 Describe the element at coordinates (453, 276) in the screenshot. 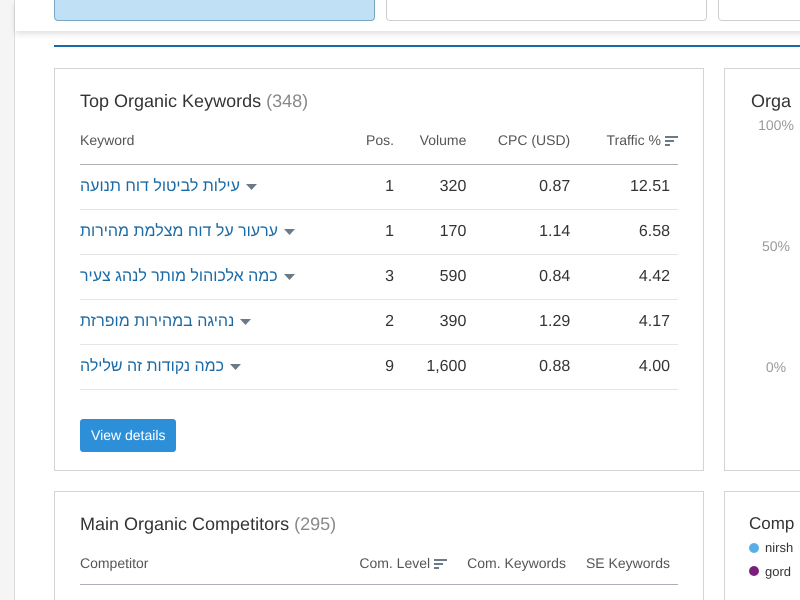

I see `table-cell: 590` at that location.